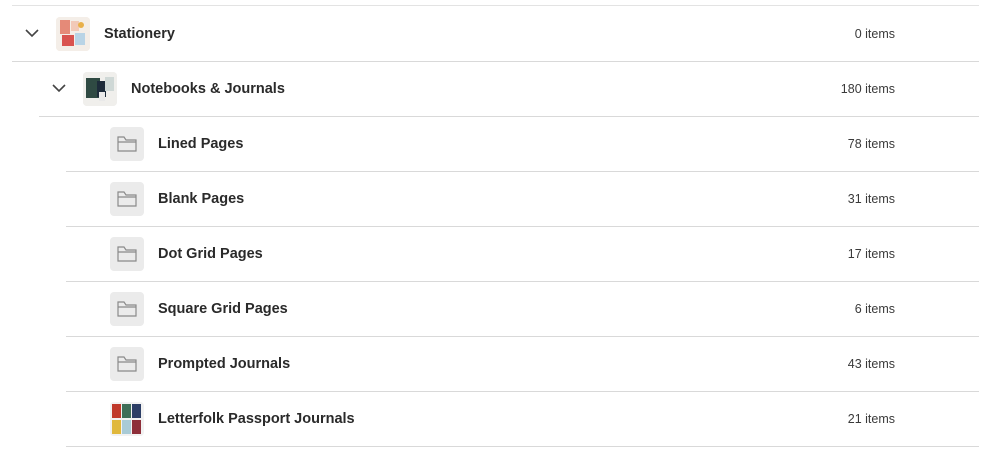  What do you see at coordinates (139, 33) in the screenshot?
I see `category-name: Stationery` at bounding box center [139, 33].